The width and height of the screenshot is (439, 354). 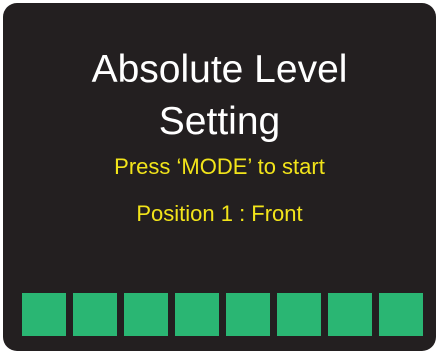 What do you see at coordinates (219, 213) in the screenshot?
I see `position-text: Position 1 : Front` at bounding box center [219, 213].